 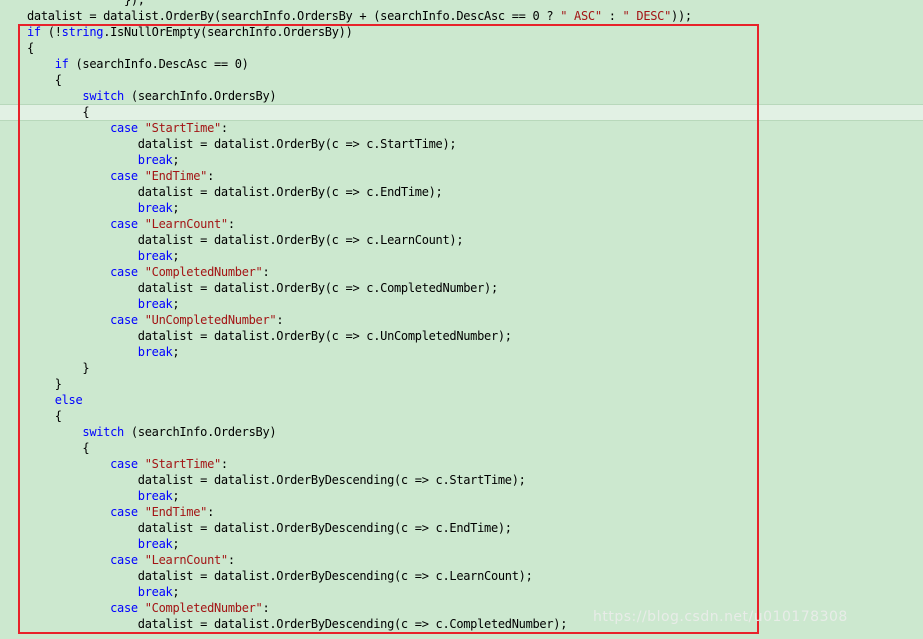 What do you see at coordinates (612, 16) in the screenshot?
I see `code-text: :` at bounding box center [612, 16].